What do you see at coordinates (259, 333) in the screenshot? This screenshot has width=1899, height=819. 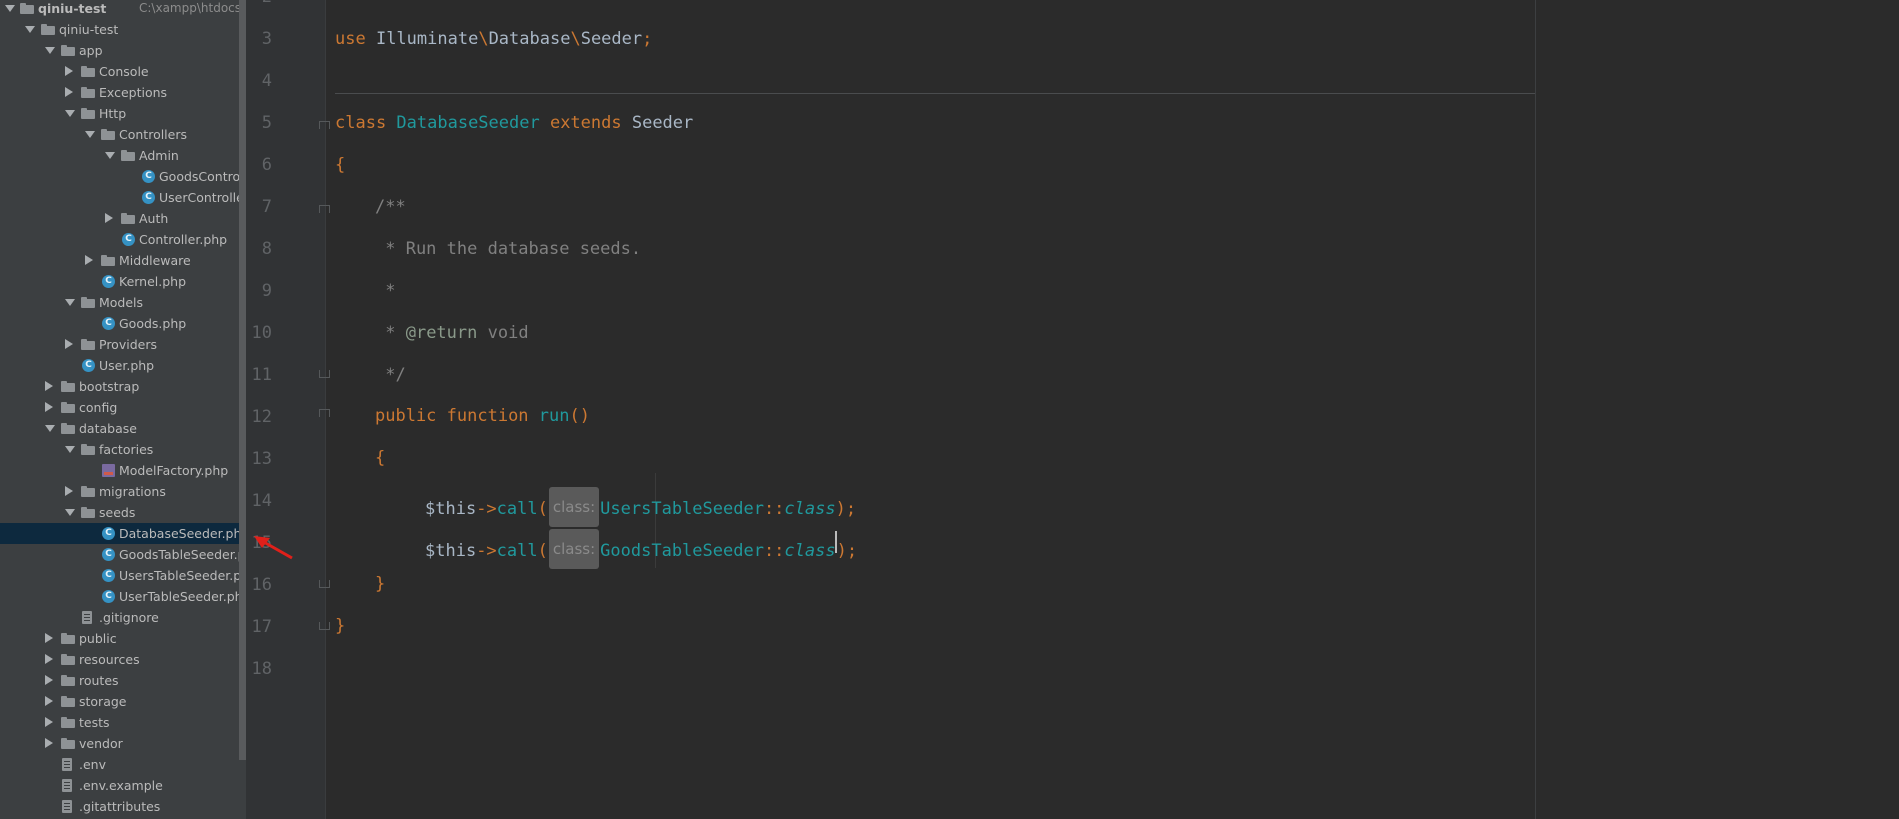 I see `line-number: 10` at bounding box center [259, 333].